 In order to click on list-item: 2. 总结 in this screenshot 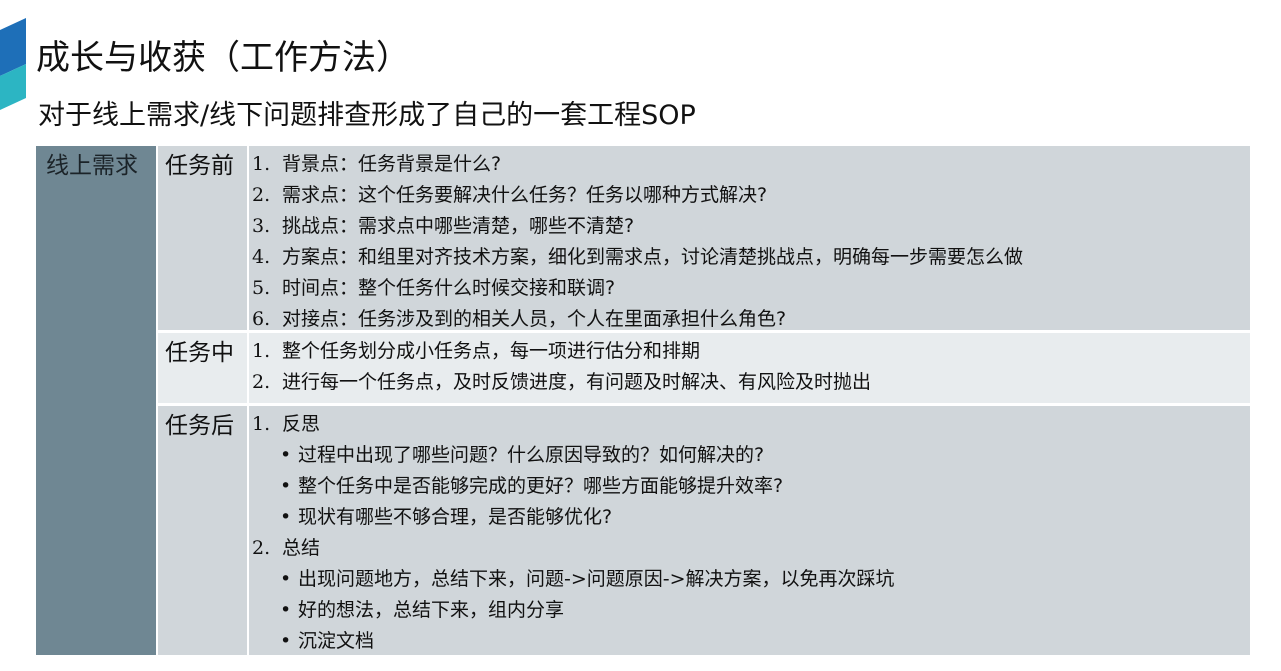, I will do `click(286, 548)`.